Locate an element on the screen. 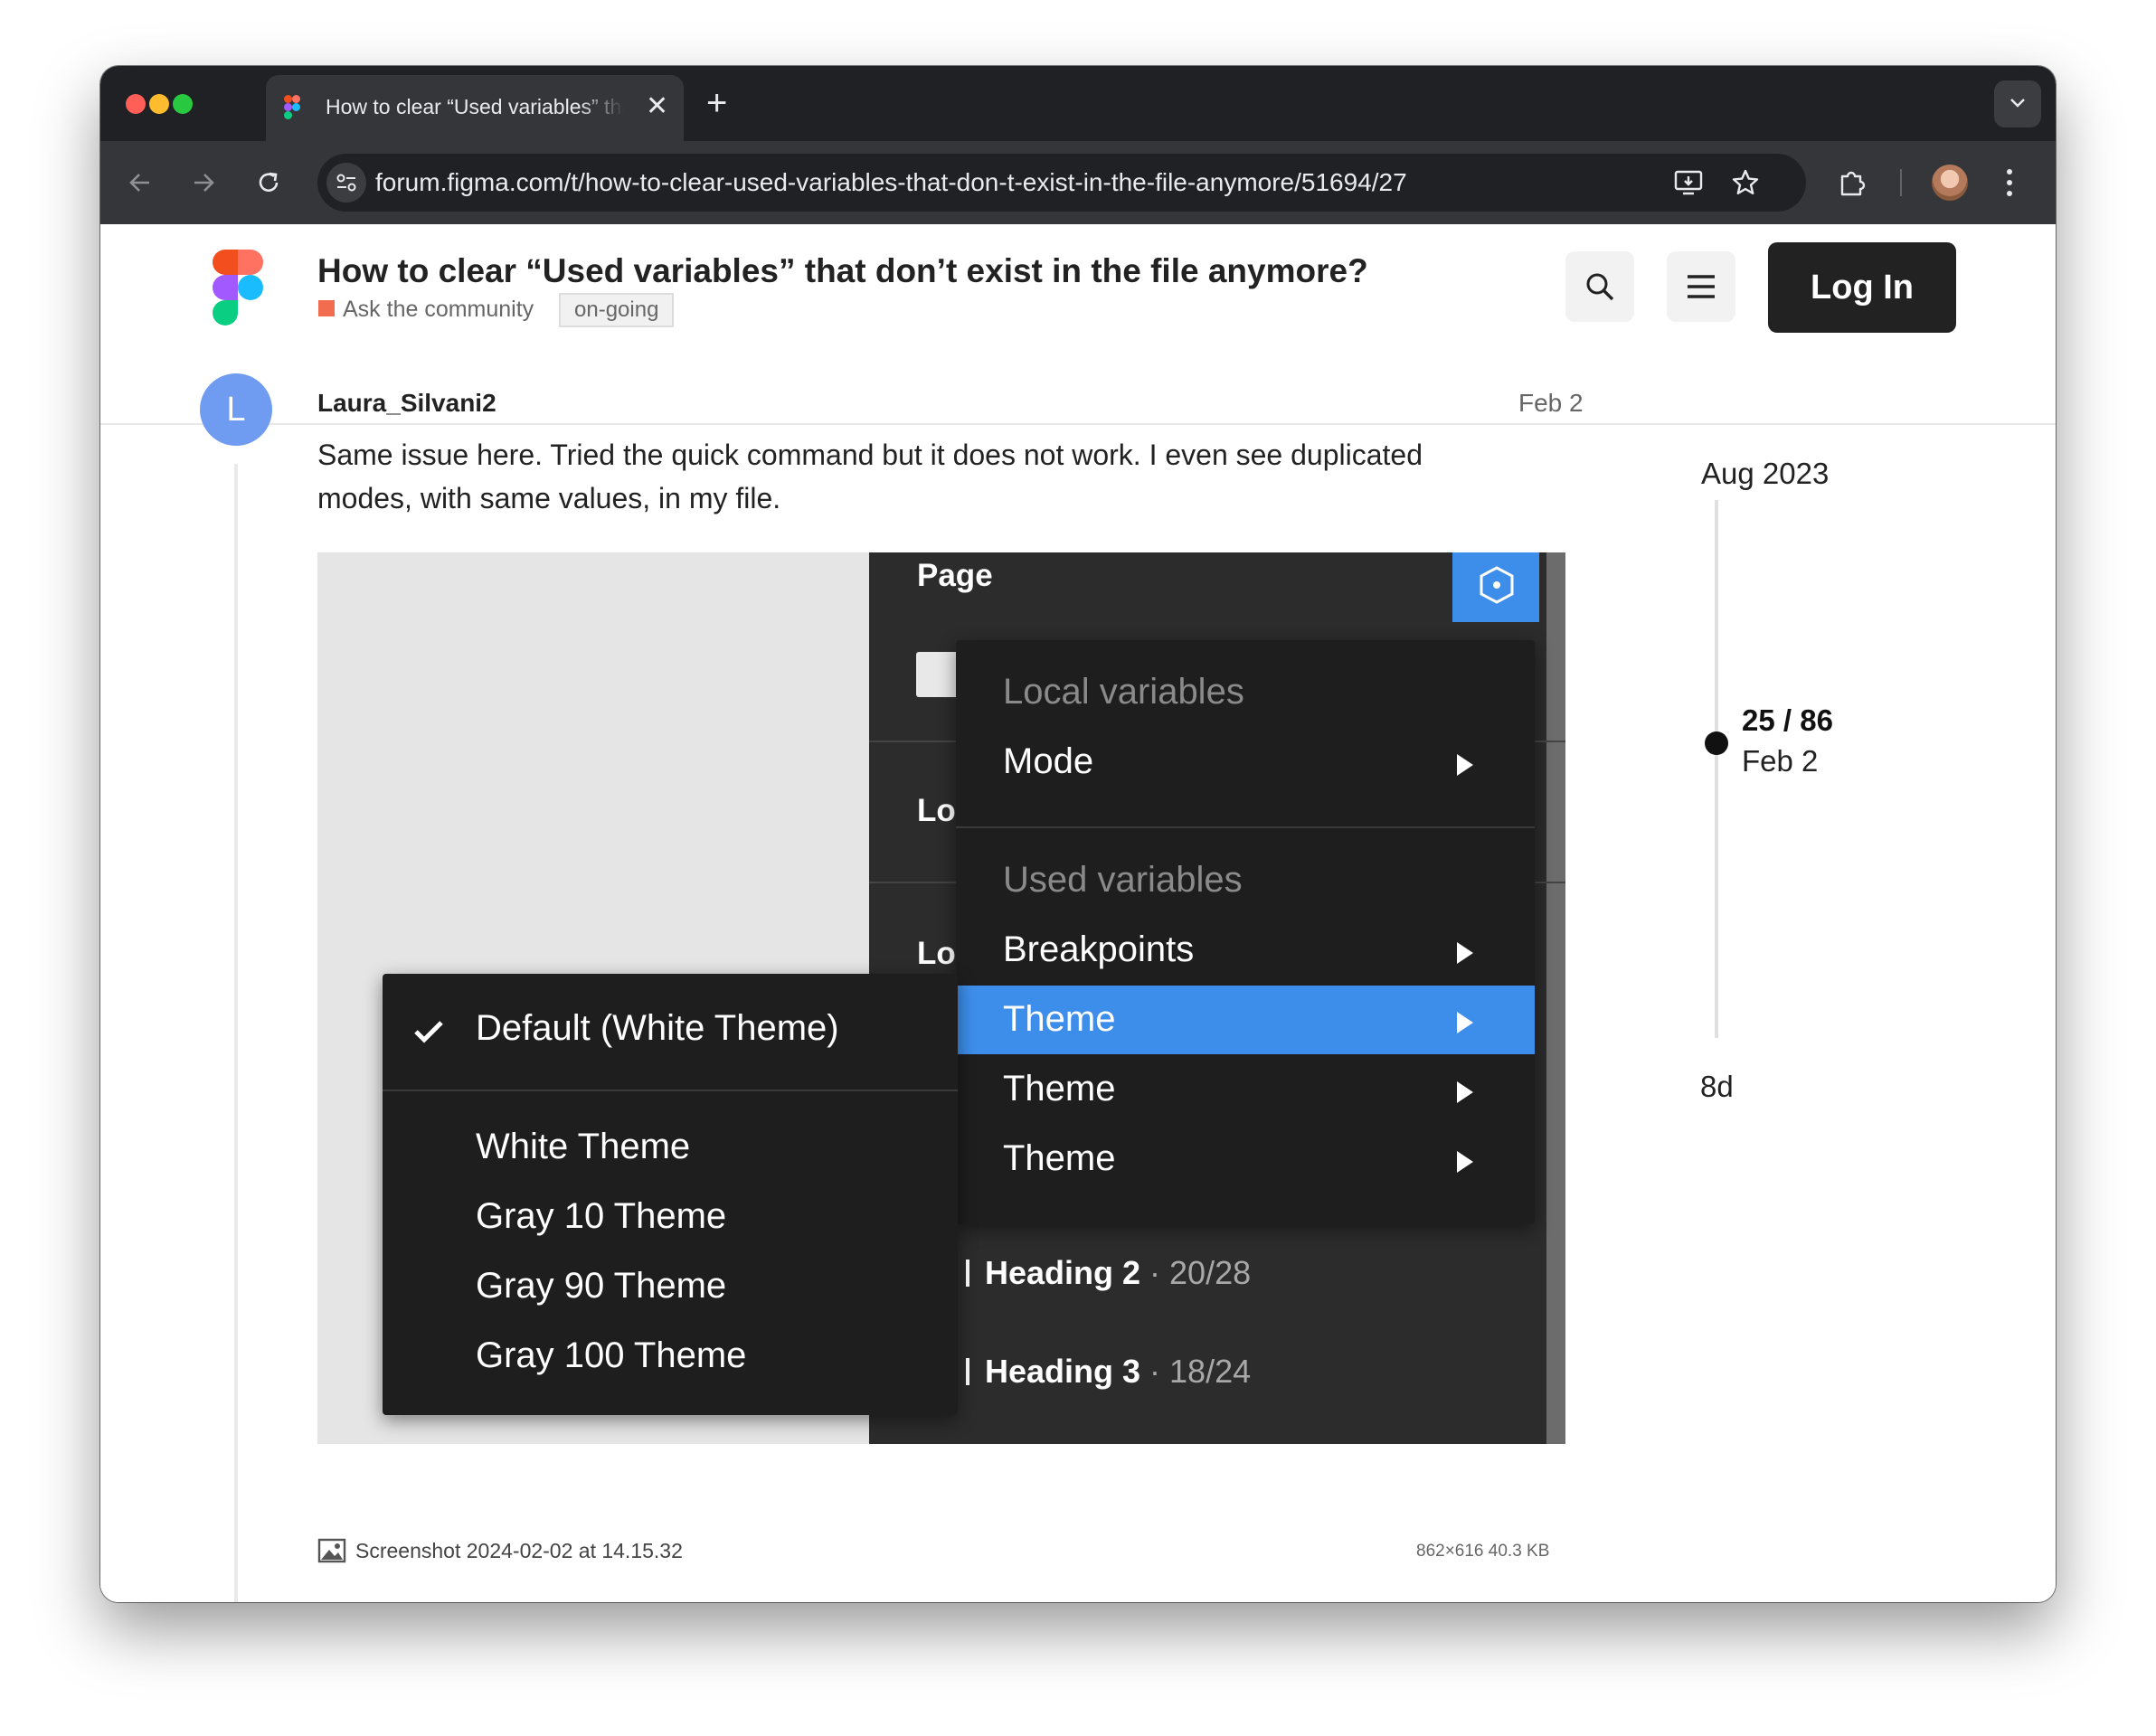 This screenshot has width=2156, height=1736. tab-search-button is located at coordinates (2017, 104).